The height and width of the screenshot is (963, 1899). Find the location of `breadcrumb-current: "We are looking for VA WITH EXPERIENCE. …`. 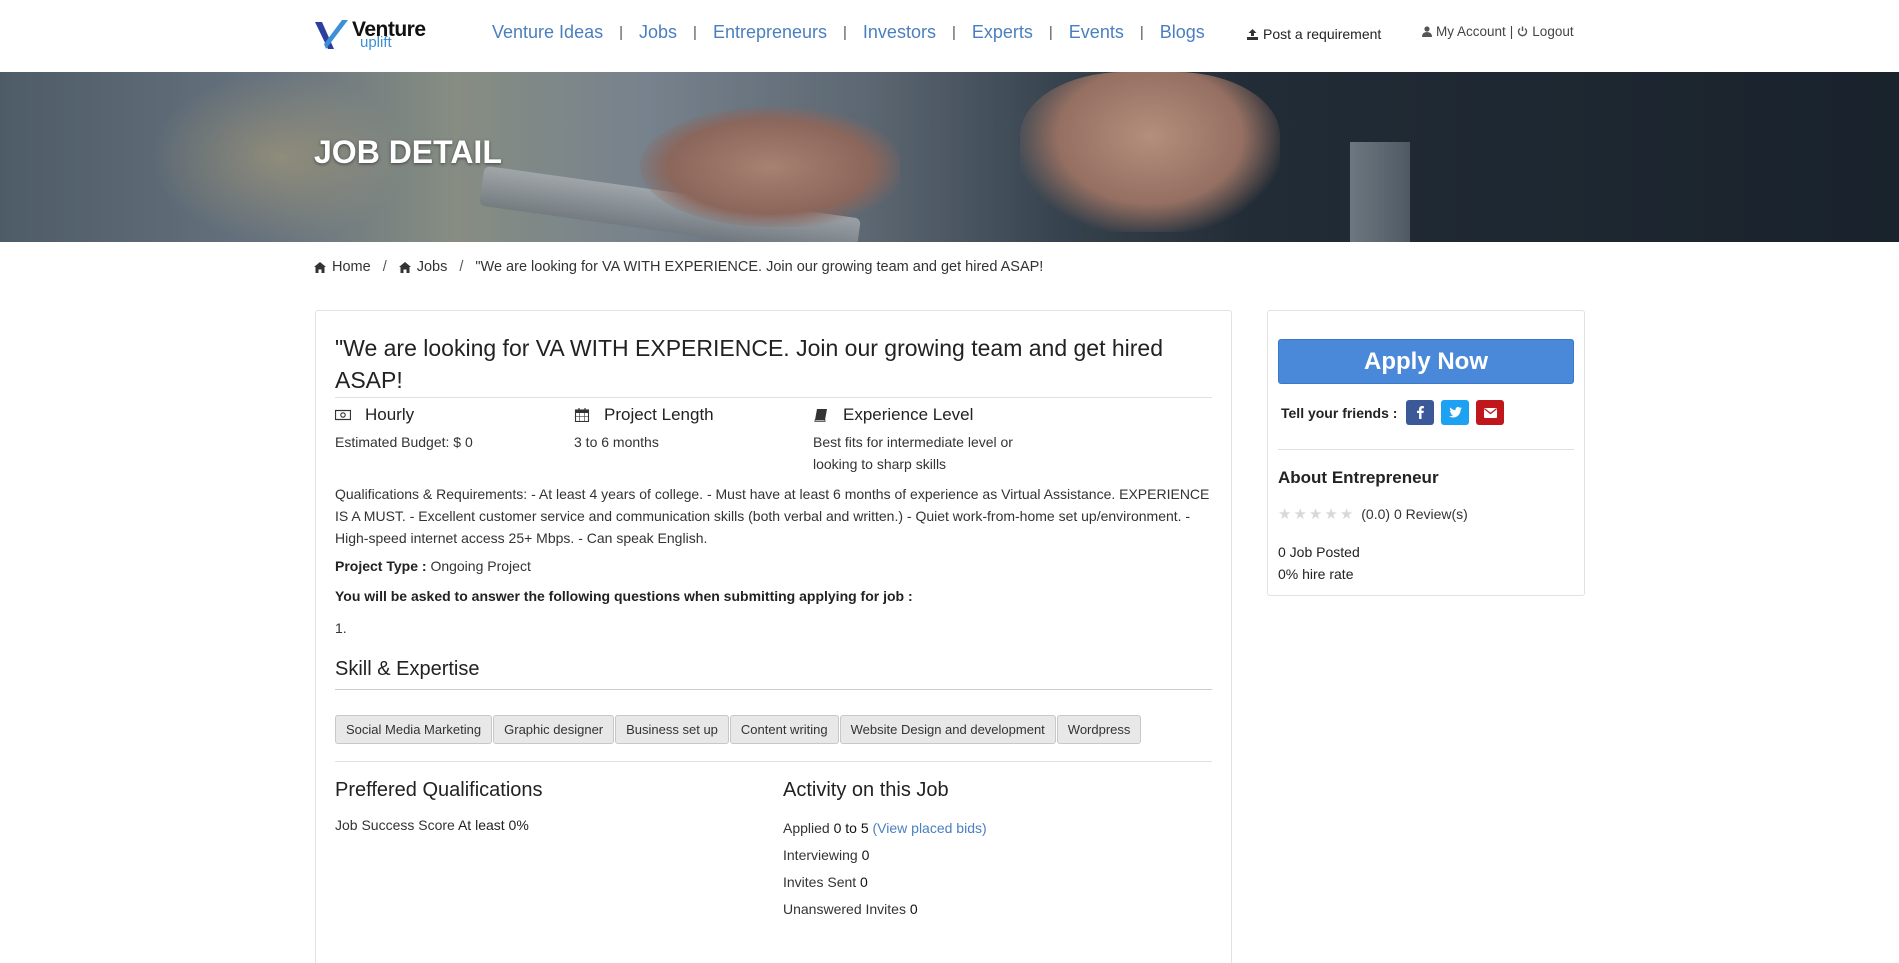

breadcrumb-current: "We are looking for VA WITH EXPERIENCE. … is located at coordinates (759, 267).